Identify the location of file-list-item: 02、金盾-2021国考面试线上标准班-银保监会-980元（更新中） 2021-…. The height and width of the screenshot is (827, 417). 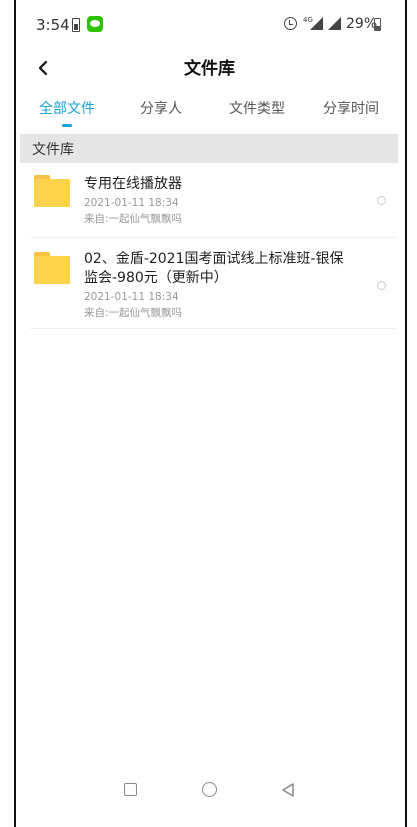
(213, 283).